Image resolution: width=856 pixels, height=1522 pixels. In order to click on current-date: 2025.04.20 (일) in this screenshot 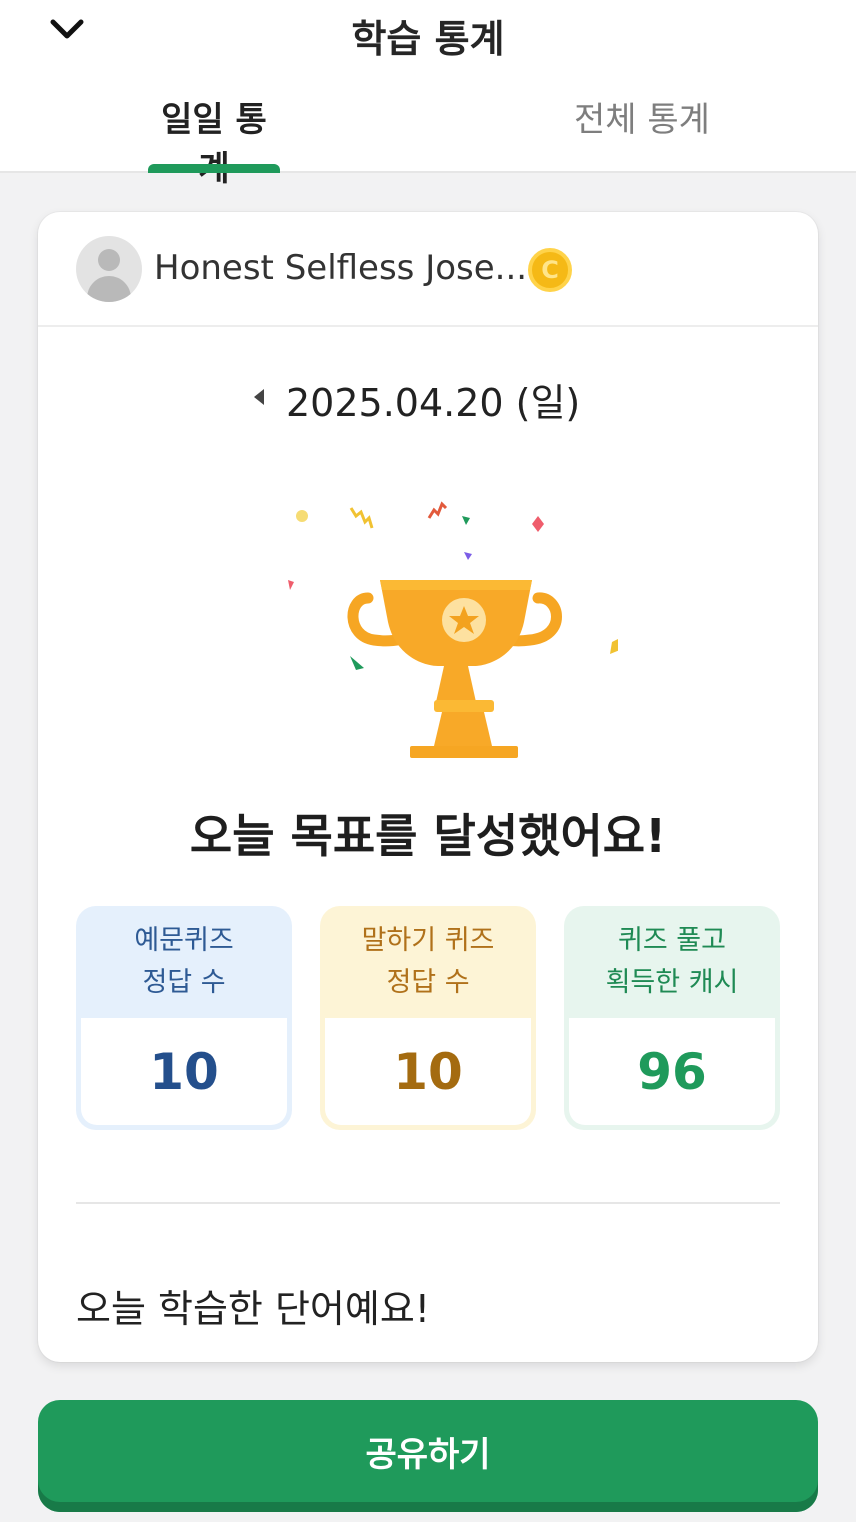, I will do `click(433, 403)`.